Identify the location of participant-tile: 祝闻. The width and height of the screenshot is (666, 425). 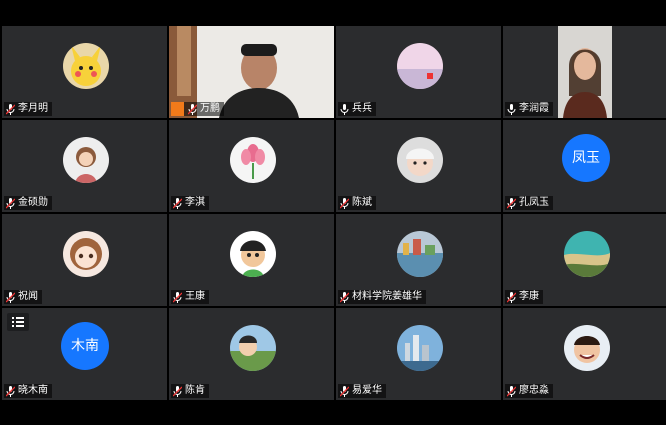
(84, 260).